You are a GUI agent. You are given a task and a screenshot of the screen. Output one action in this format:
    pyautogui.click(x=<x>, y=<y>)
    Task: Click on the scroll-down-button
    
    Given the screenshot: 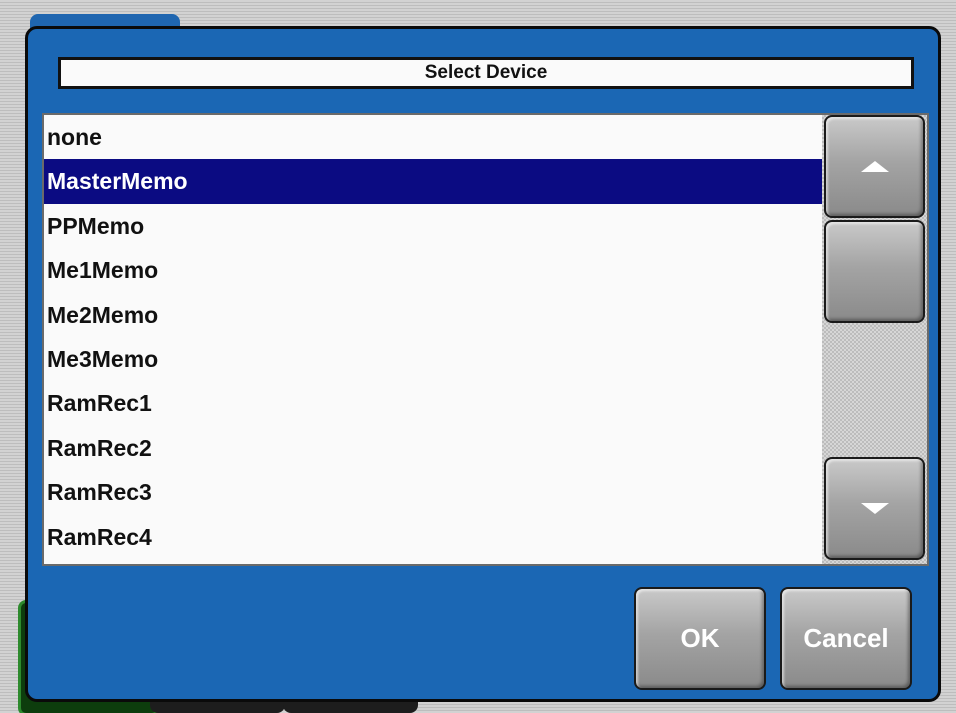 What is the action you would take?
    pyautogui.click(x=874, y=508)
    